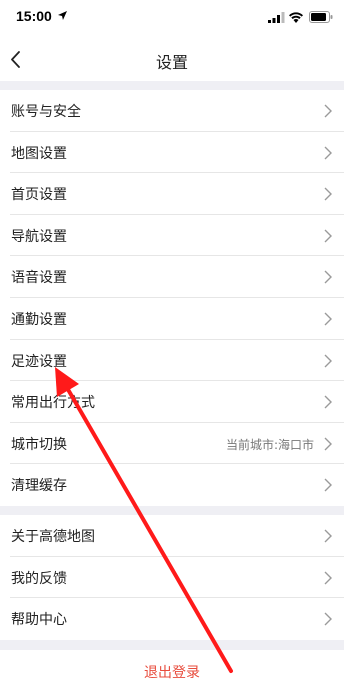 The image size is (344, 690). I want to click on settings-item-city-switch: 城市切换 当前城市:海口市, so click(172, 444).